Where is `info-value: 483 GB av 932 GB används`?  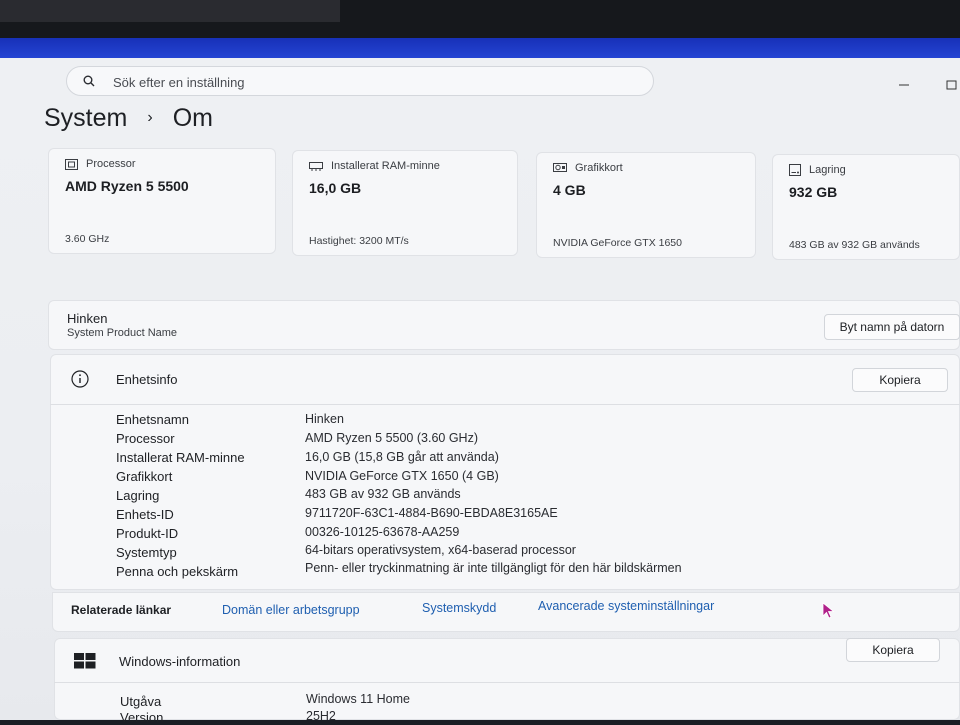
info-value: 483 GB av 932 GB används is located at coordinates (383, 494).